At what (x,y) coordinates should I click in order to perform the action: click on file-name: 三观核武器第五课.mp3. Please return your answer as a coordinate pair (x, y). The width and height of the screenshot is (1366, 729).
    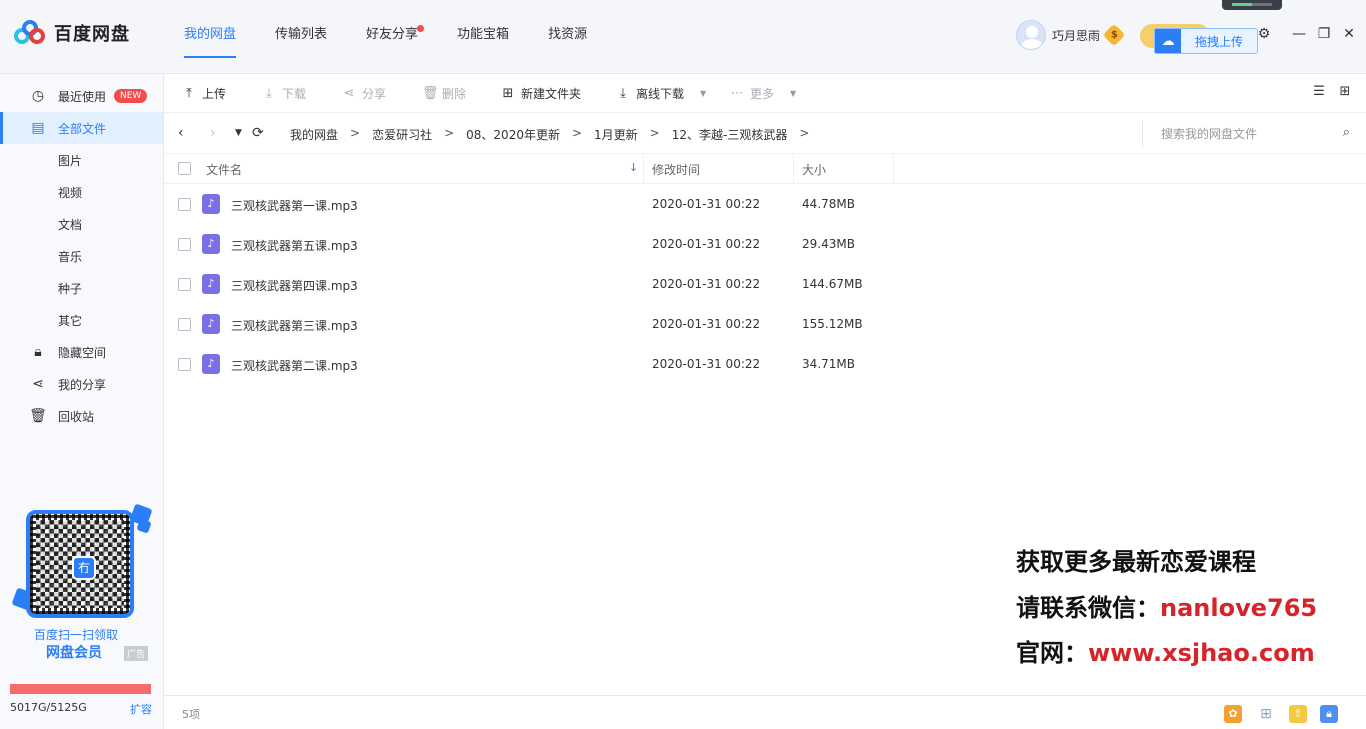
    Looking at the image, I should click on (294, 245).